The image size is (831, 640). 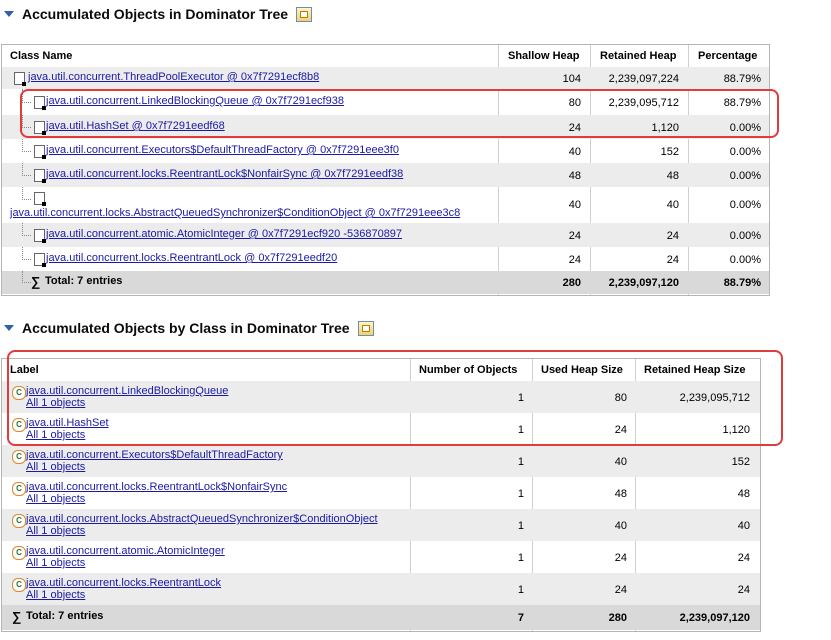 I want to click on row-shallow: 48, so click(x=574, y=176).